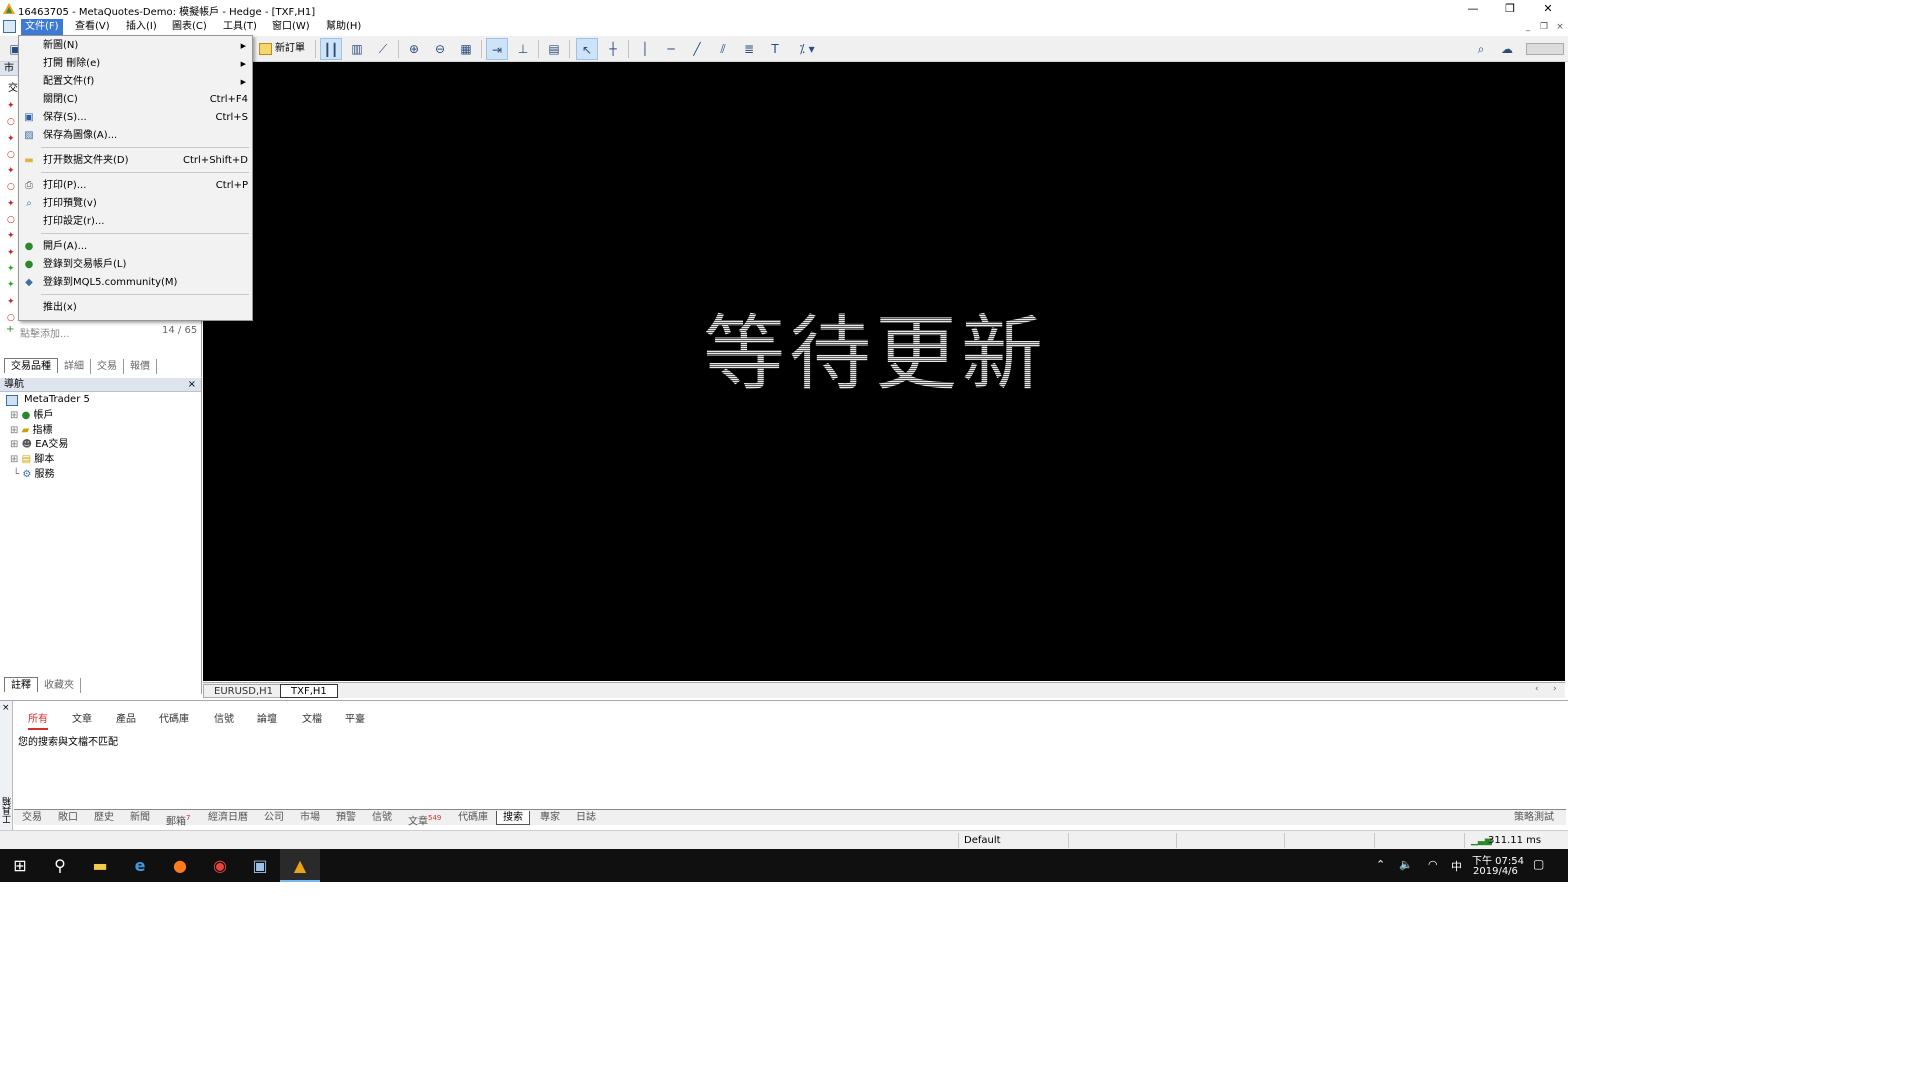 Image resolution: width=1920 pixels, height=1080 pixels. What do you see at coordinates (807, 49) in the screenshot?
I see `objects-dropdown-icon: ⁒ ▾` at bounding box center [807, 49].